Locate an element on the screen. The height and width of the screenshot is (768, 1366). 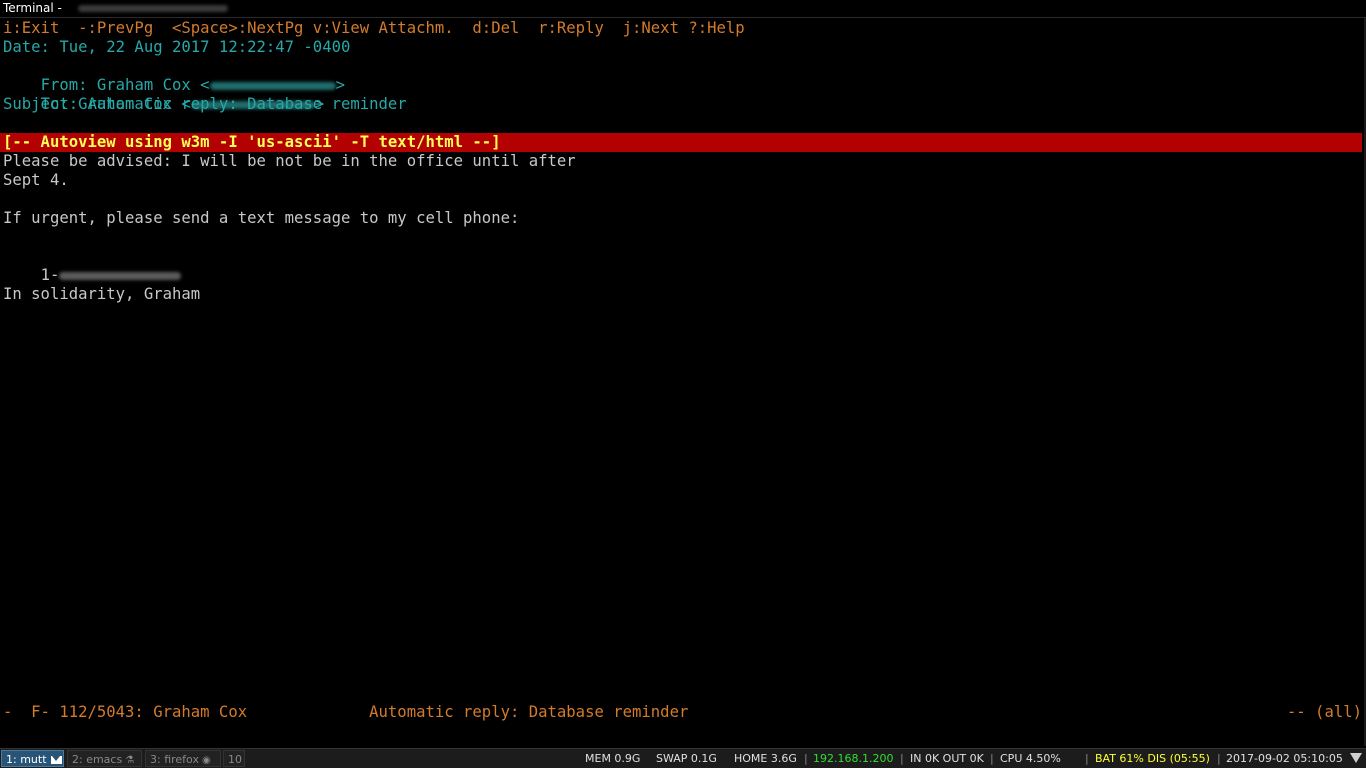
header-to: To: Graham Cox < > is located at coordinates (164, 94).